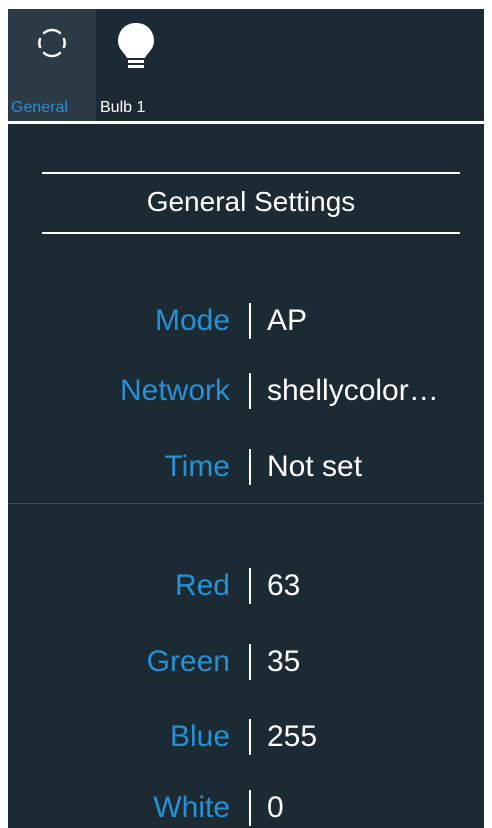  I want to click on white-row: White 0, so click(246, 808).